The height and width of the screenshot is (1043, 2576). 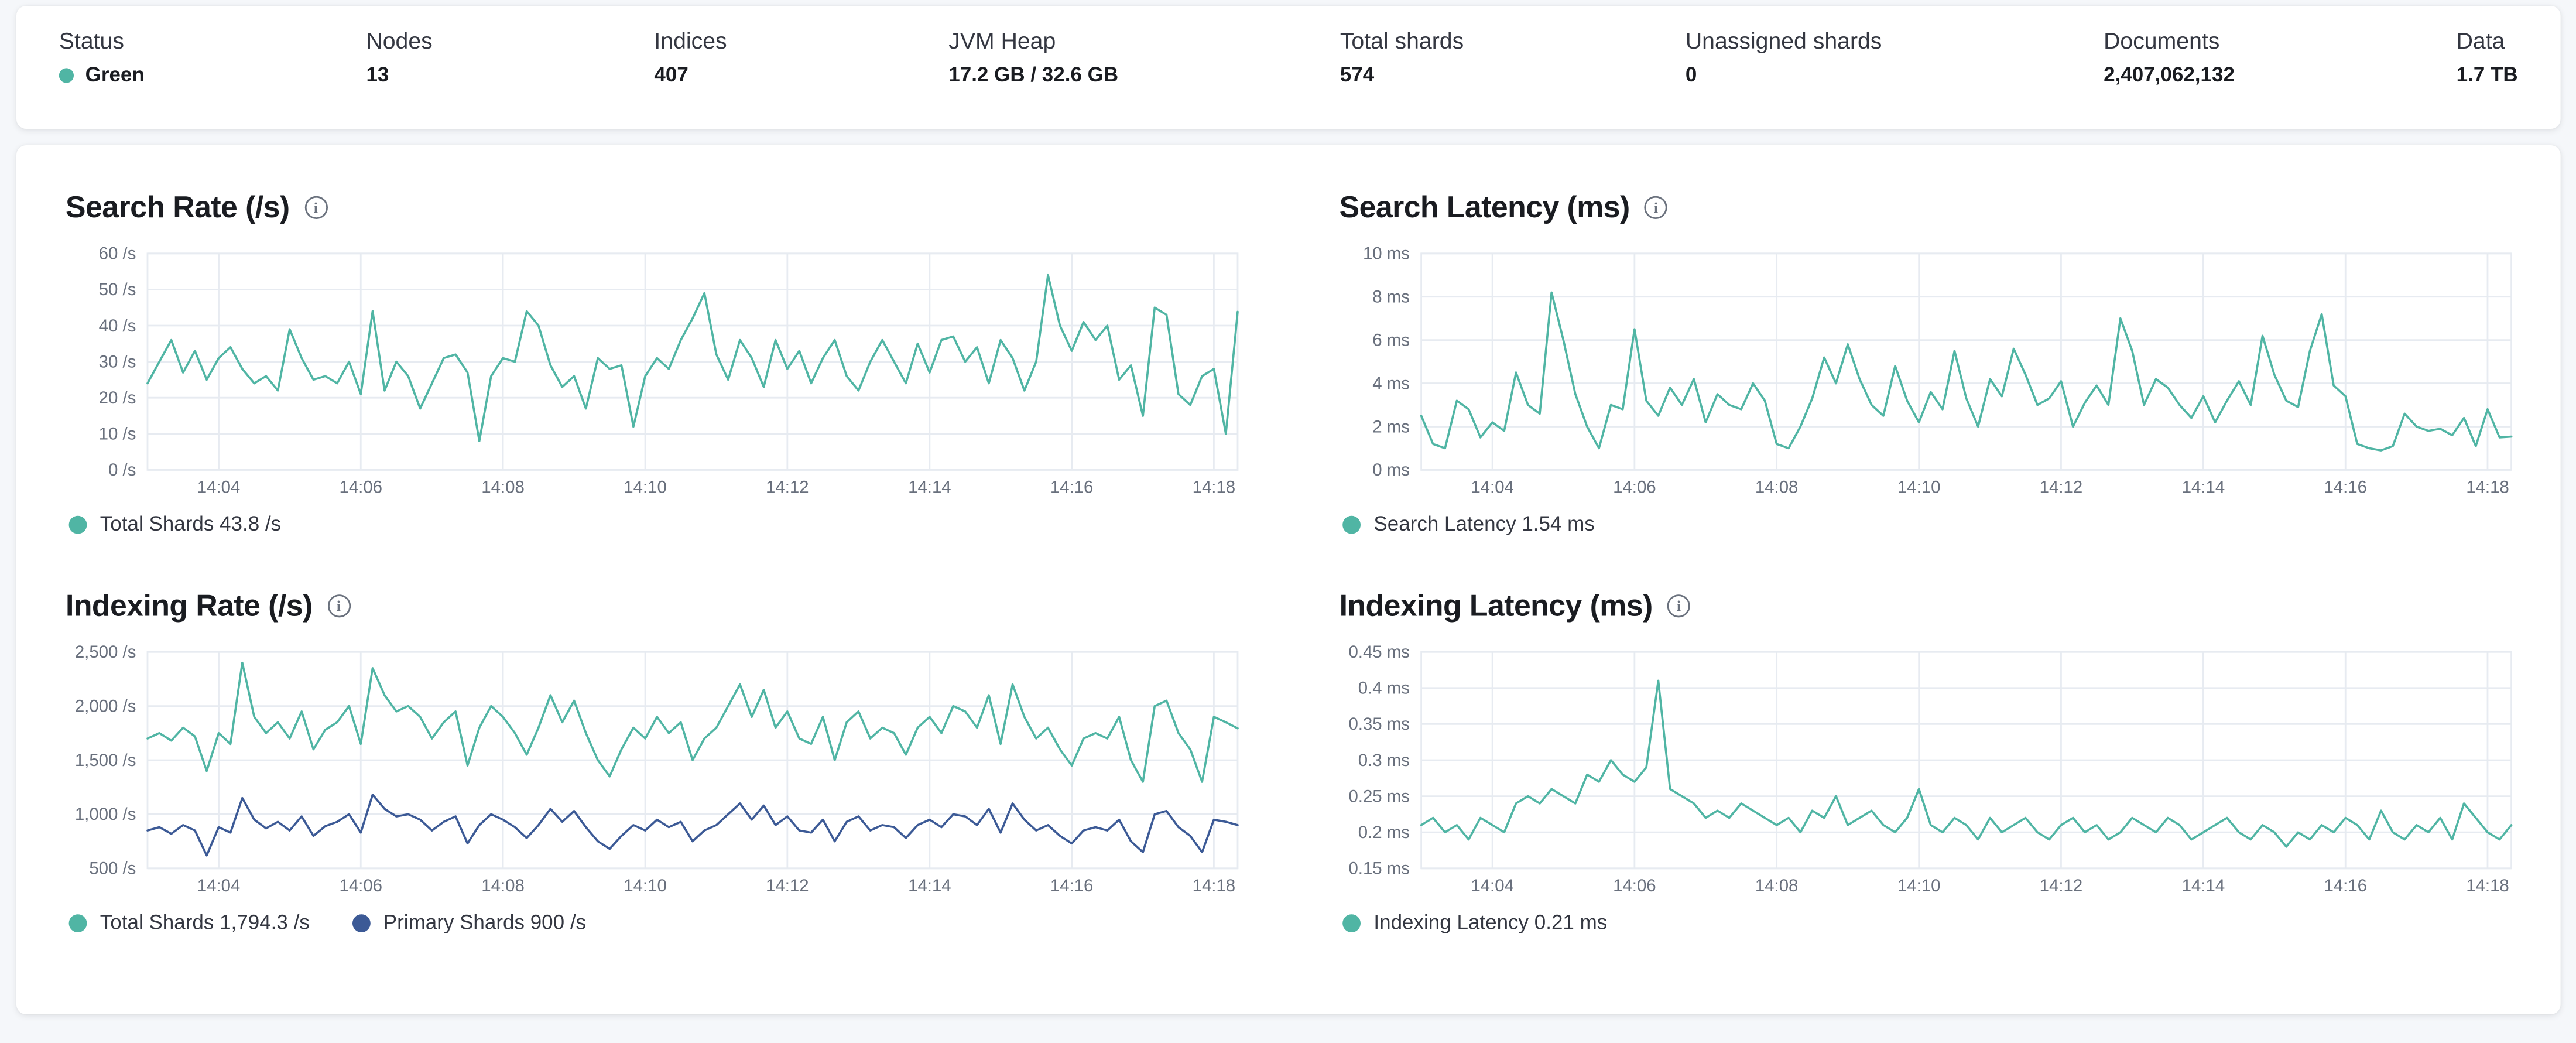 What do you see at coordinates (117, 434) in the screenshot?
I see `y-axis-tick-label: 10 /s` at bounding box center [117, 434].